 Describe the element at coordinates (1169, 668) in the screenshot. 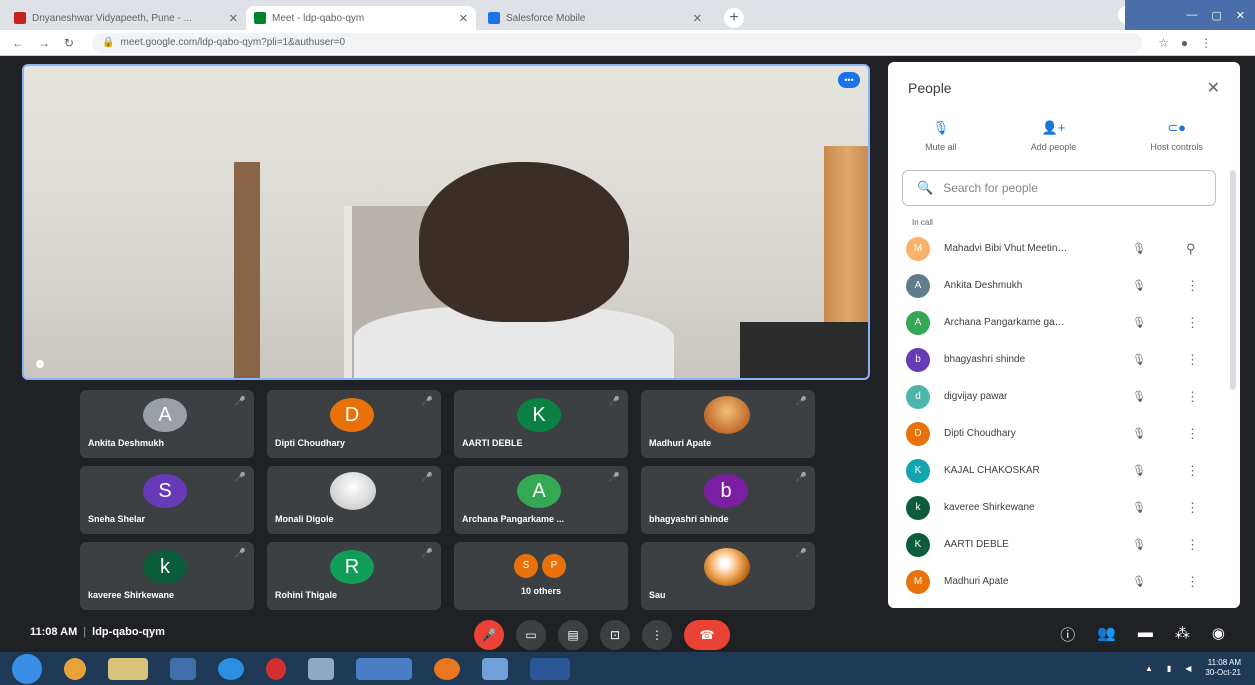

I see `network-icon: ▮` at that location.